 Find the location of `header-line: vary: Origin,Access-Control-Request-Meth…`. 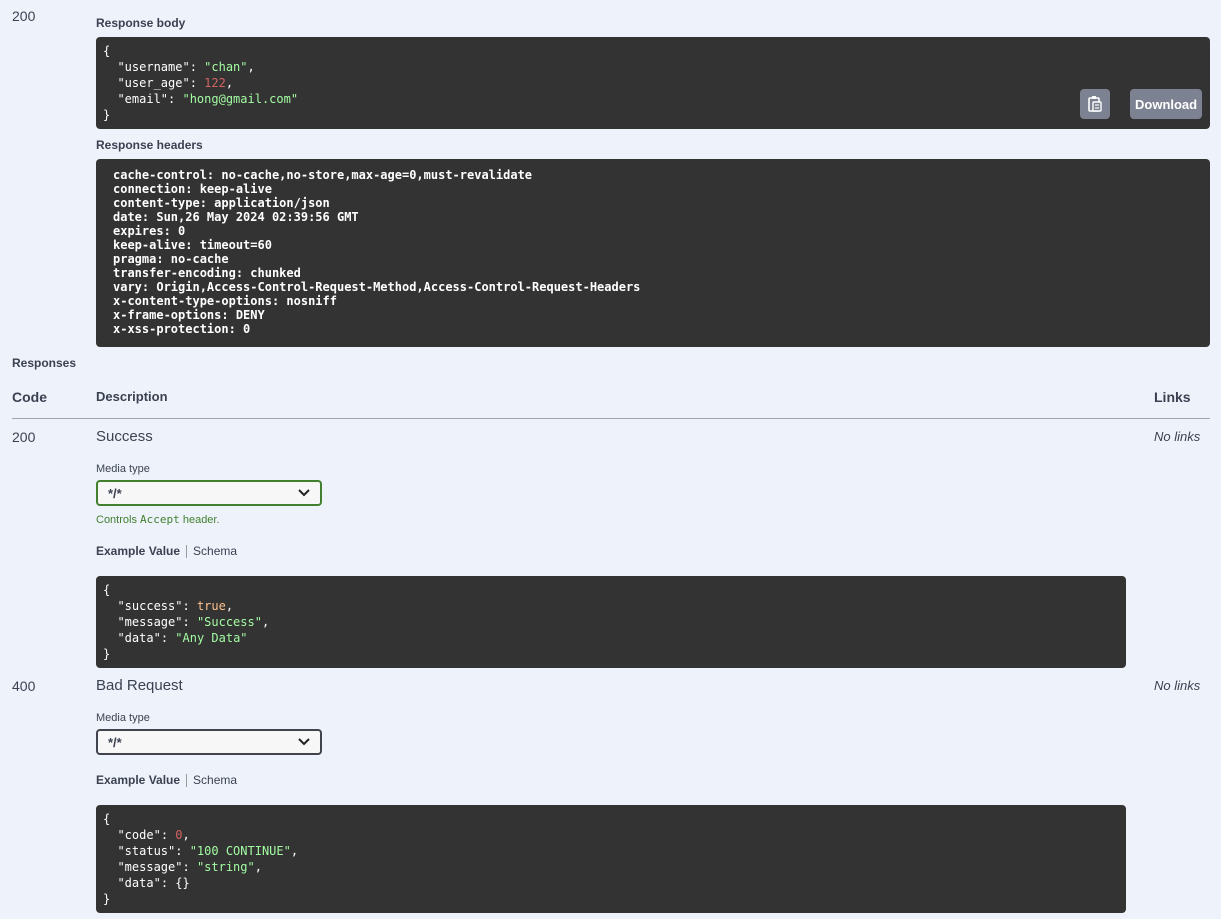

header-line: vary: Origin,Access-Control-Request-Meth… is located at coordinates (377, 287).